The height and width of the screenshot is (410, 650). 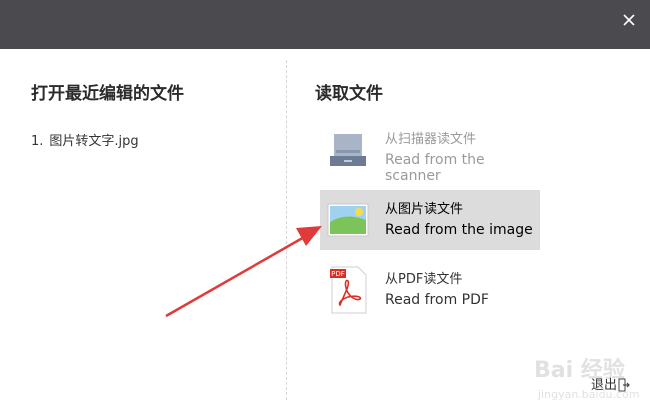 I want to click on exit-icon, so click(x=624, y=385).